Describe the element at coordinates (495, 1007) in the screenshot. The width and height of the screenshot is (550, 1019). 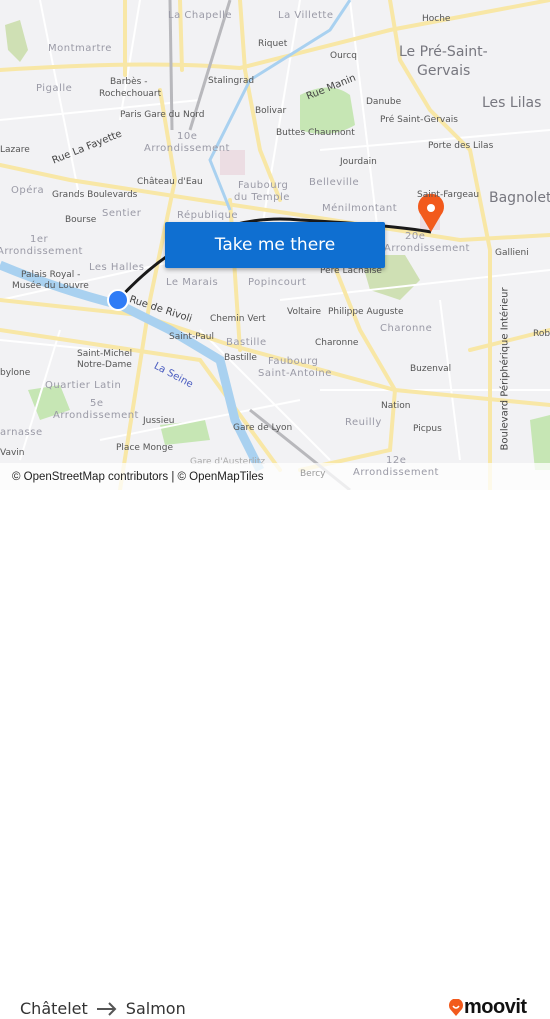
I see `moovit-wordmark: moovit` at that location.